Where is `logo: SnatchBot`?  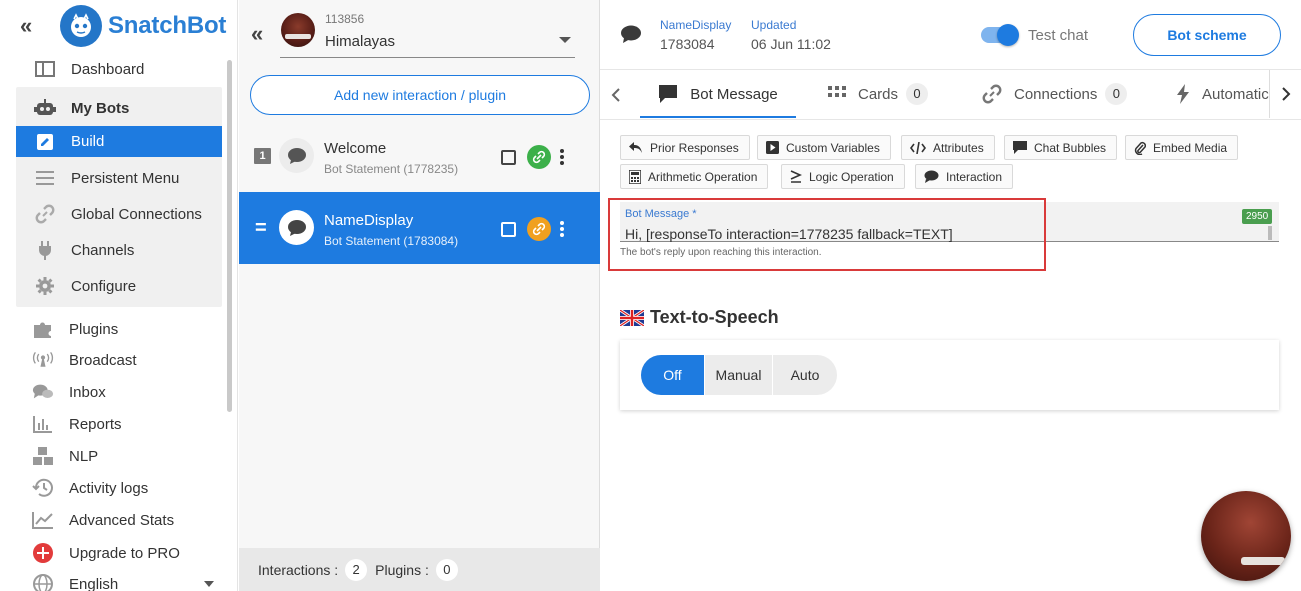 logo: SnatchBot is located at coordinates (143, 26).